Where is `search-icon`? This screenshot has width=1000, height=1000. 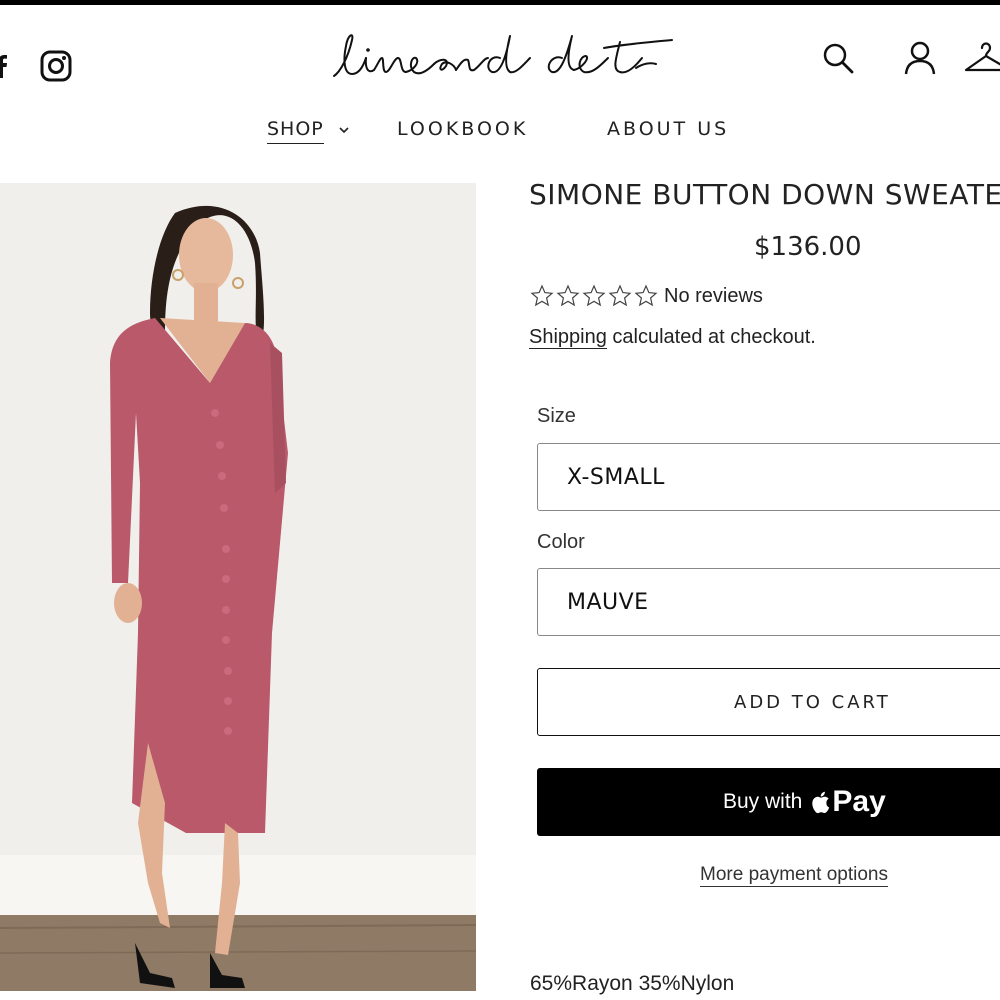
search-icon is located at coordinates (838, 58).